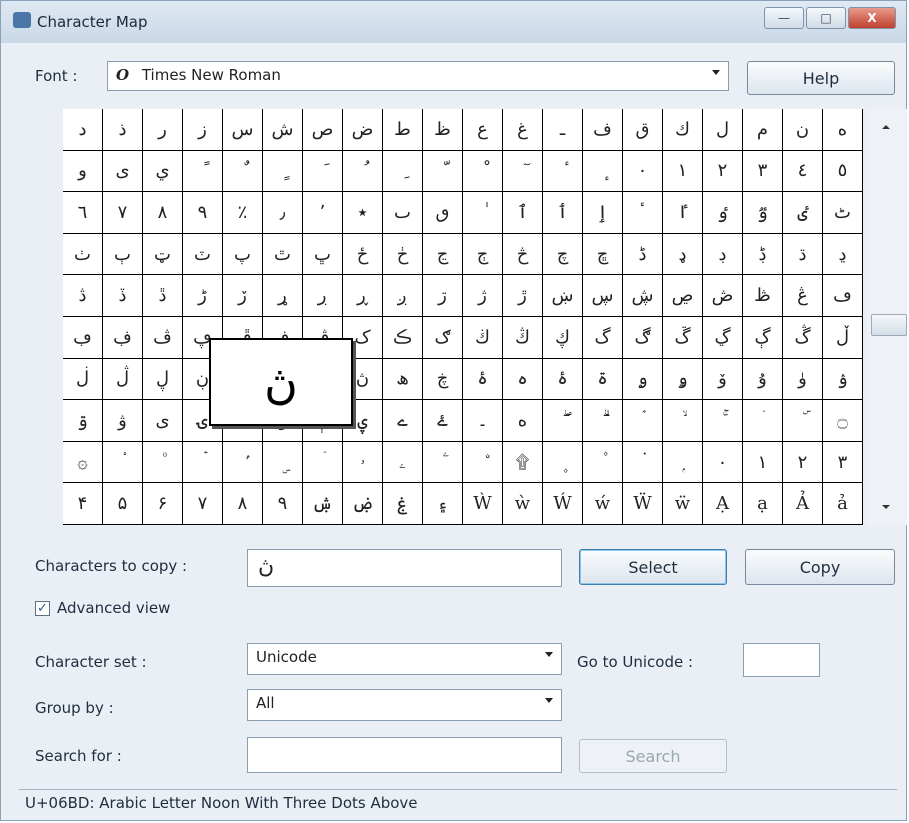  What do you see at coordinates (242, 254) in the screenshot?
I see `character-cell: پ` at bounding box center [242, 254].